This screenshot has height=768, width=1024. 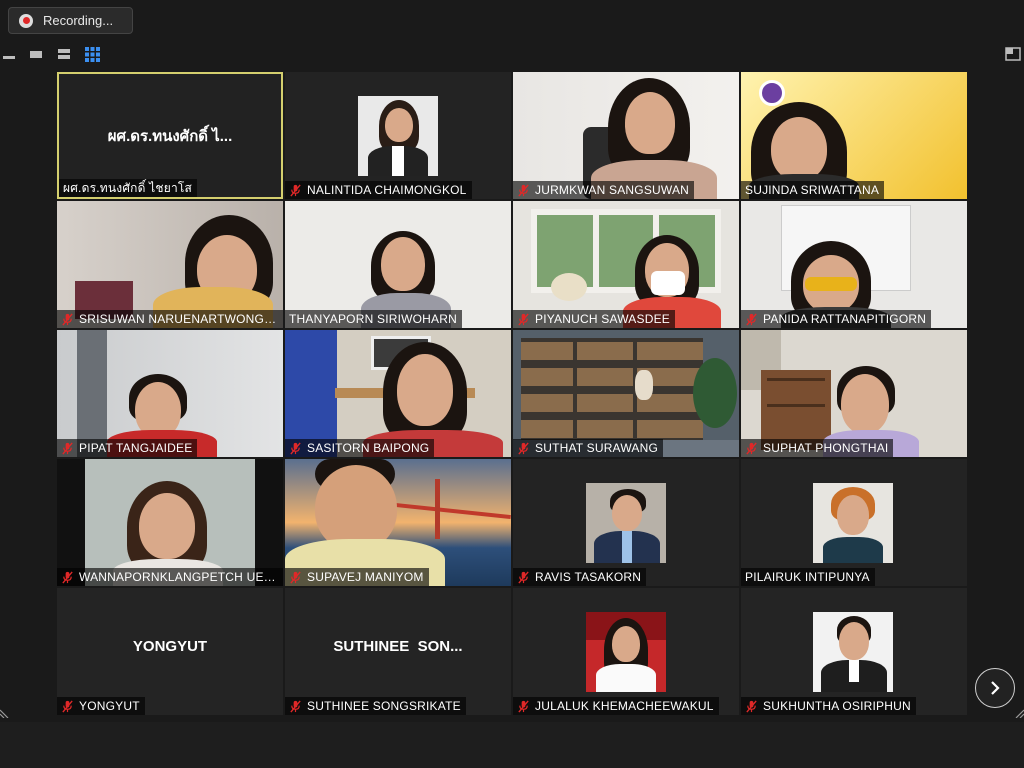 What do you see at coordinates (624, 706) in the screenshot?
I see `participant-name: JULALUK KHEMACHEEWAKUL` at bounding box center [624, 706].